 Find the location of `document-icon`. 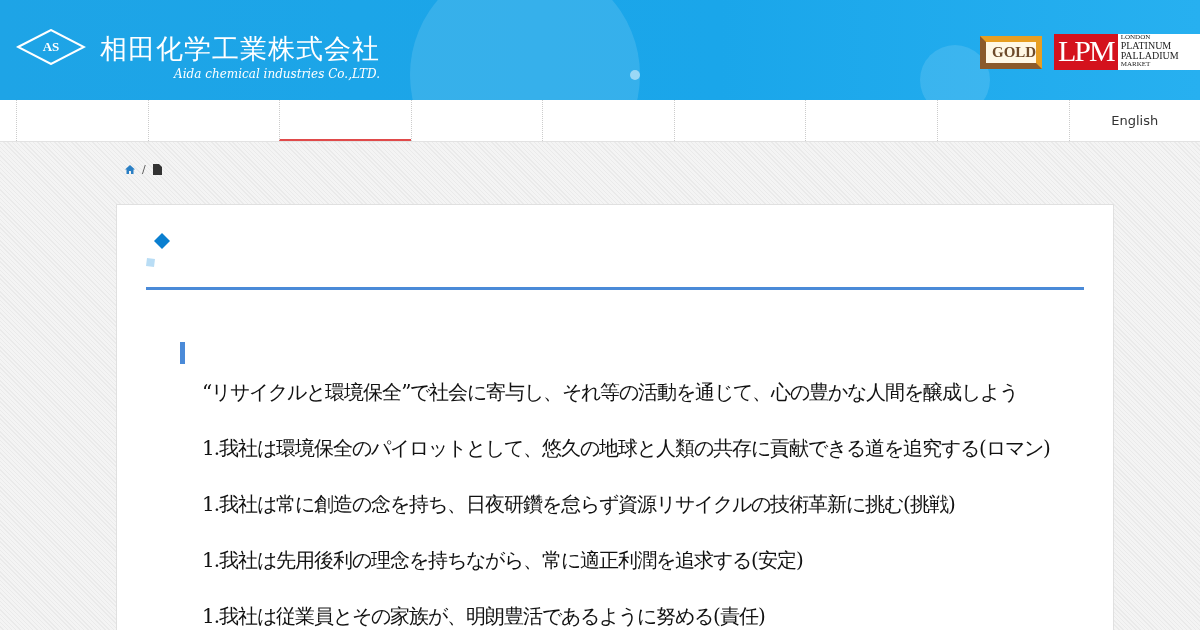

document-icon is located at coordinates (157, 169).